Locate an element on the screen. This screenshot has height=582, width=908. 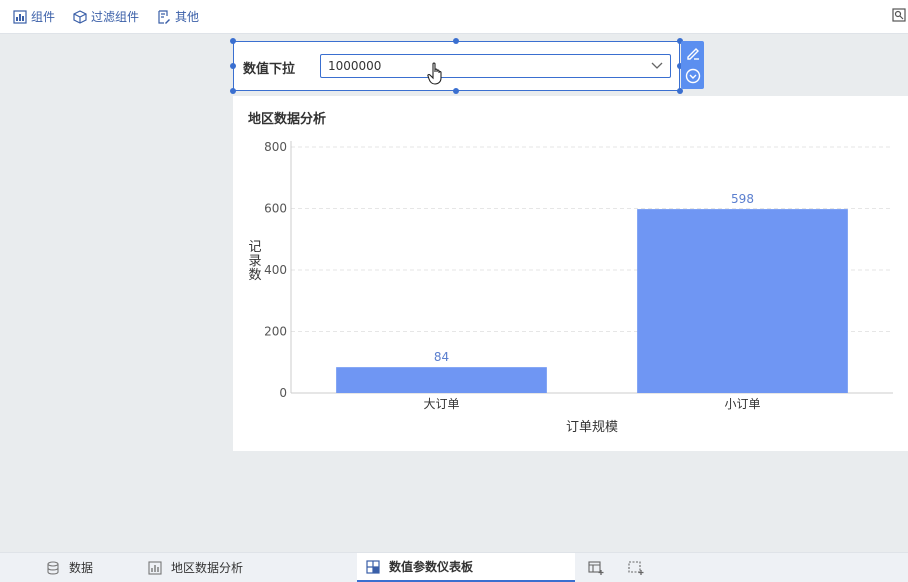
resize-handle-tl is located at coordinates (233, 41).